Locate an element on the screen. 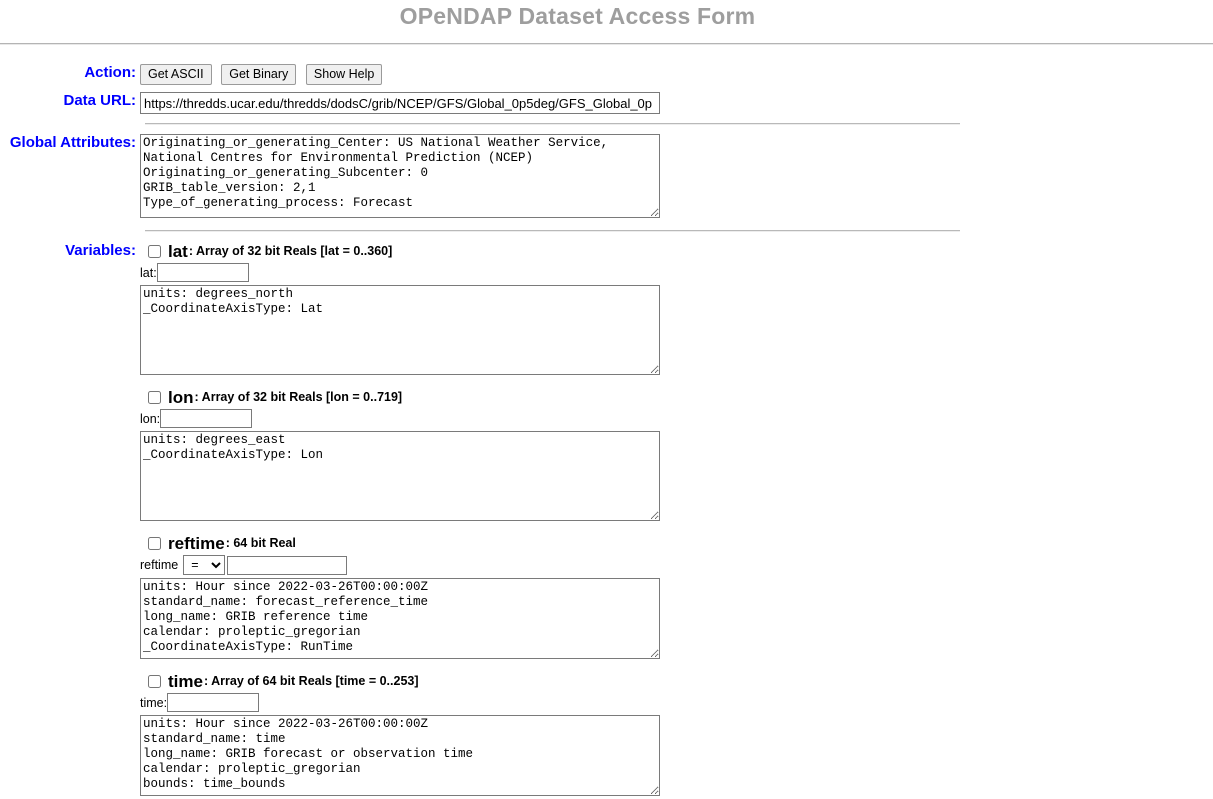 The height and width of the screenshot is (799, 1213). variable-block-reftime: reftime: 64 bit Real reftime =<><=>=!= is located at coordinates (676, 598).